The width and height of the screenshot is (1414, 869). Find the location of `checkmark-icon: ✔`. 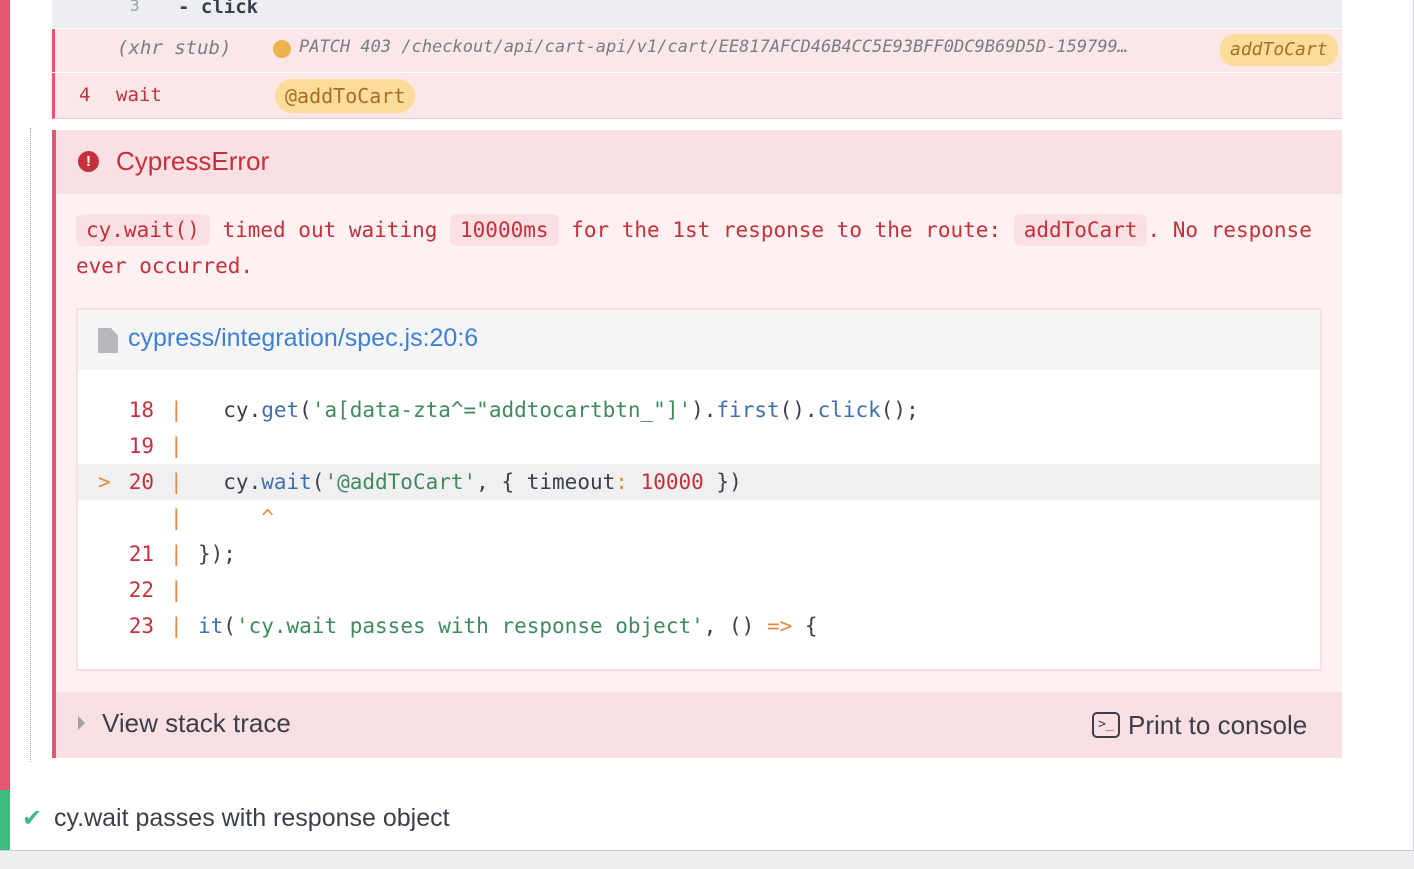

checkmark-icon: ✔ is located at coordinates (32, 818).